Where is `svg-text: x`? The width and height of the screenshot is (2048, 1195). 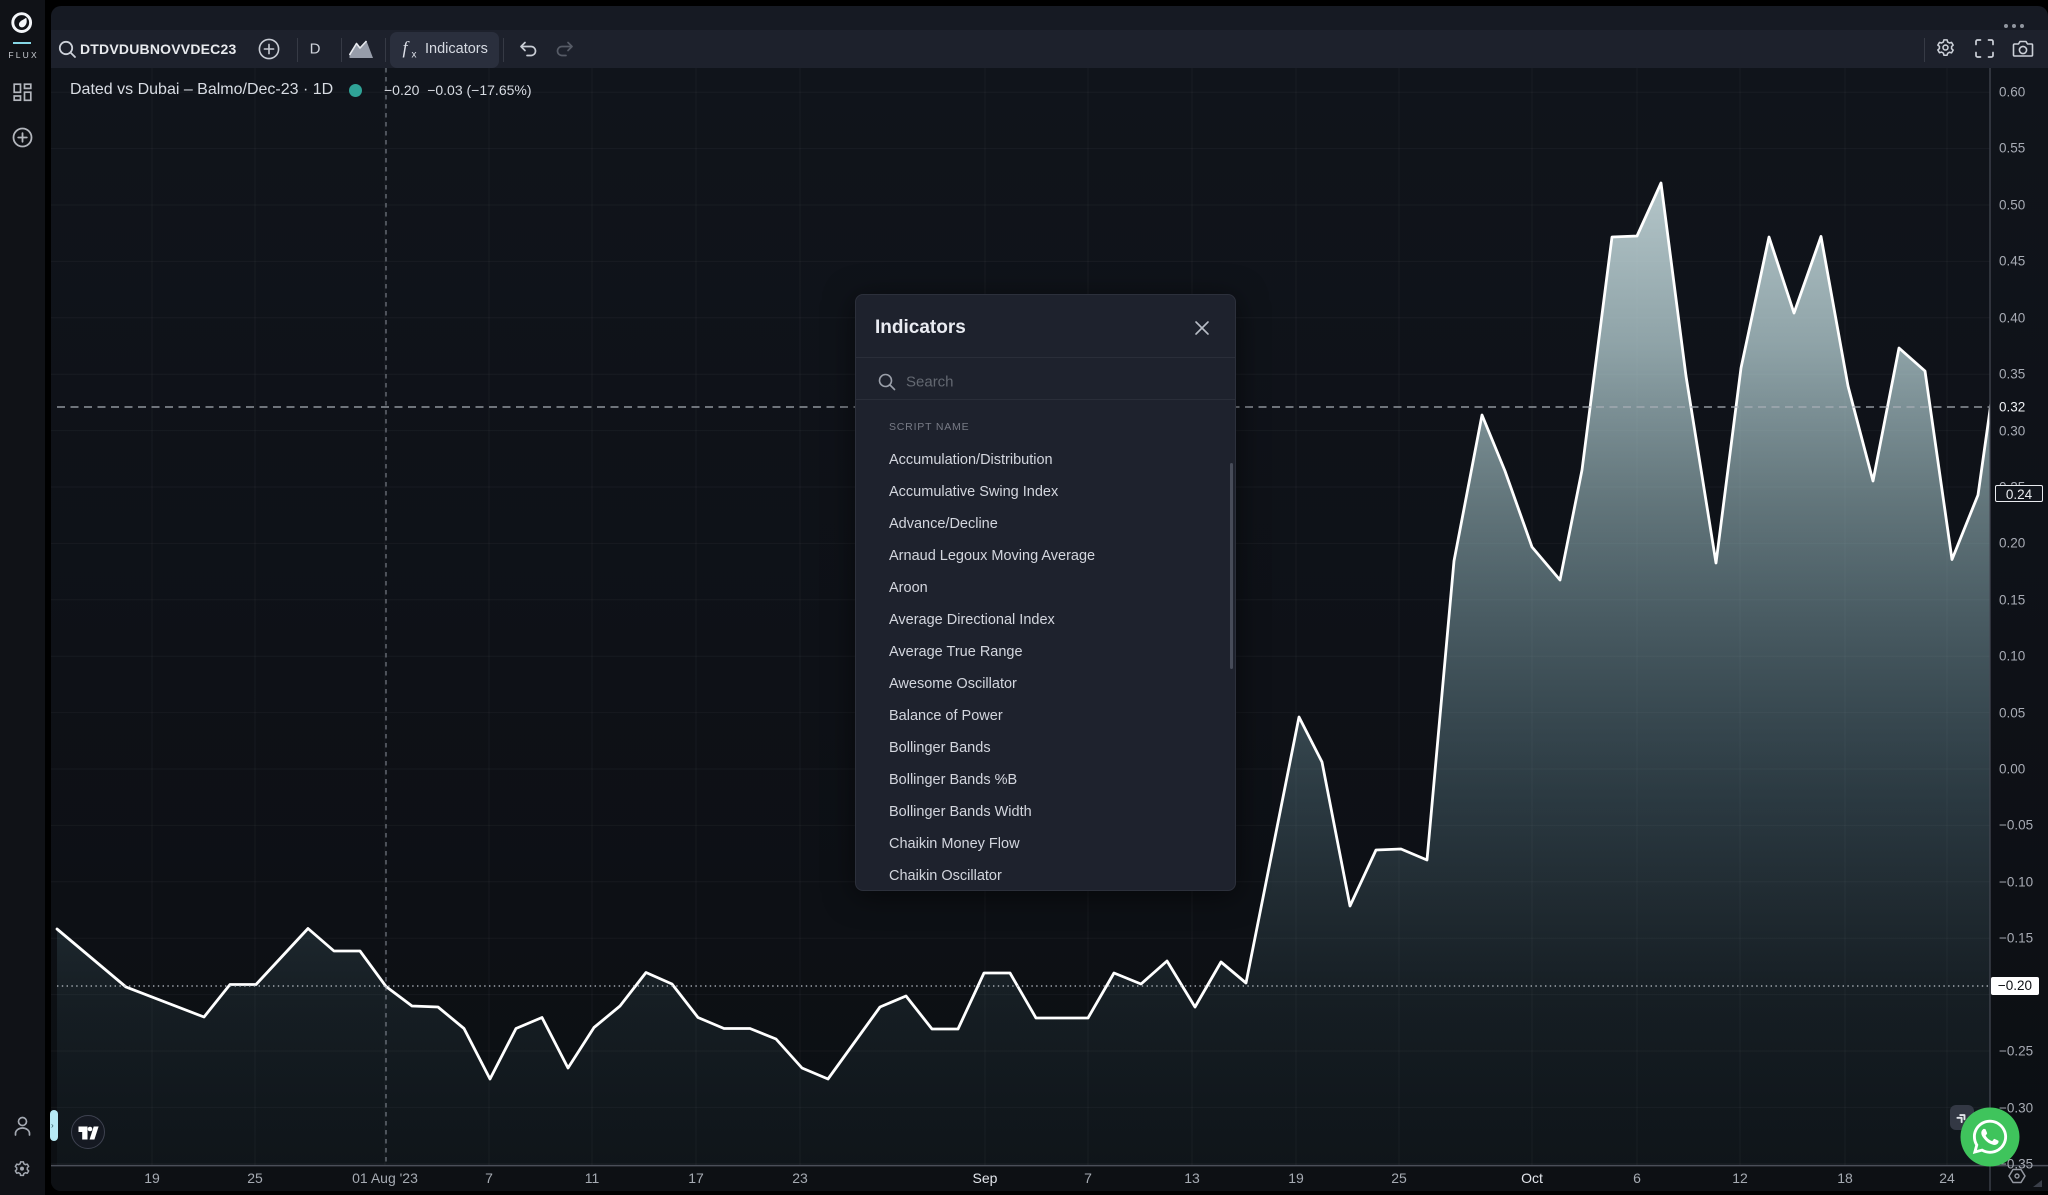 svg-text: x is located at coordinates (414, 55).